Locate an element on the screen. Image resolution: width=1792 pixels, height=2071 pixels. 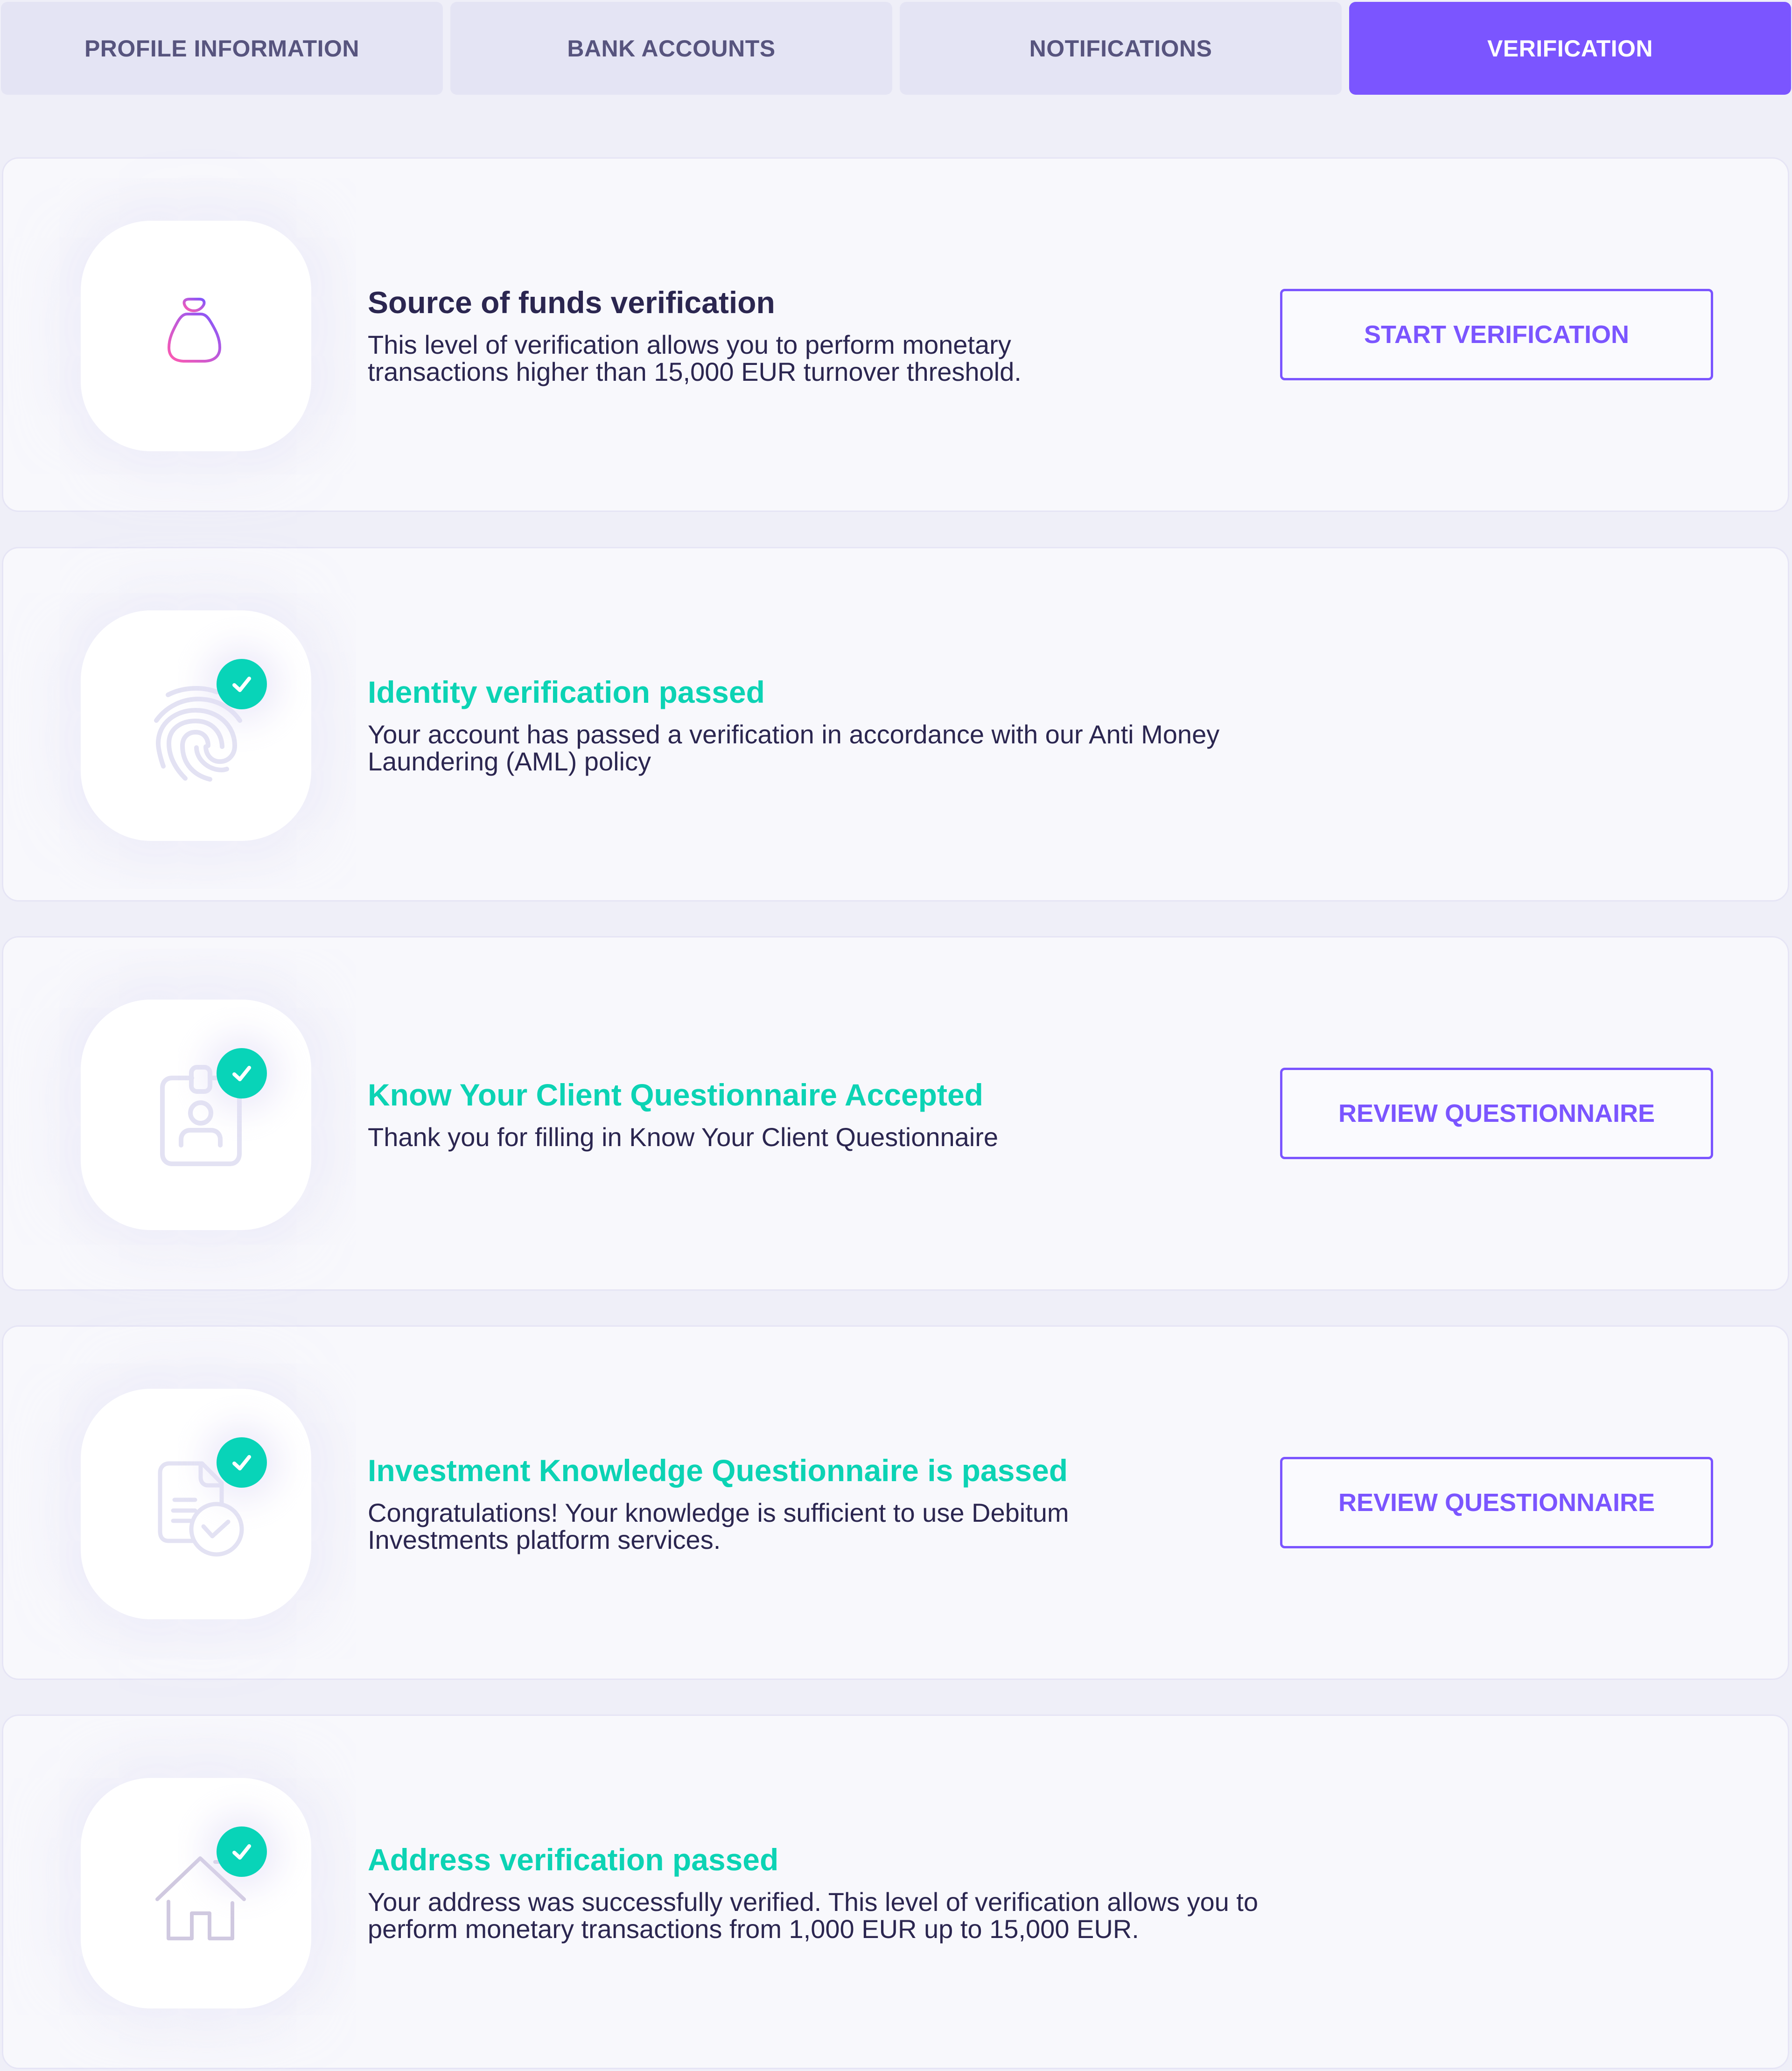
card-title: Address verification passed is located at coordinates (573, 1859).